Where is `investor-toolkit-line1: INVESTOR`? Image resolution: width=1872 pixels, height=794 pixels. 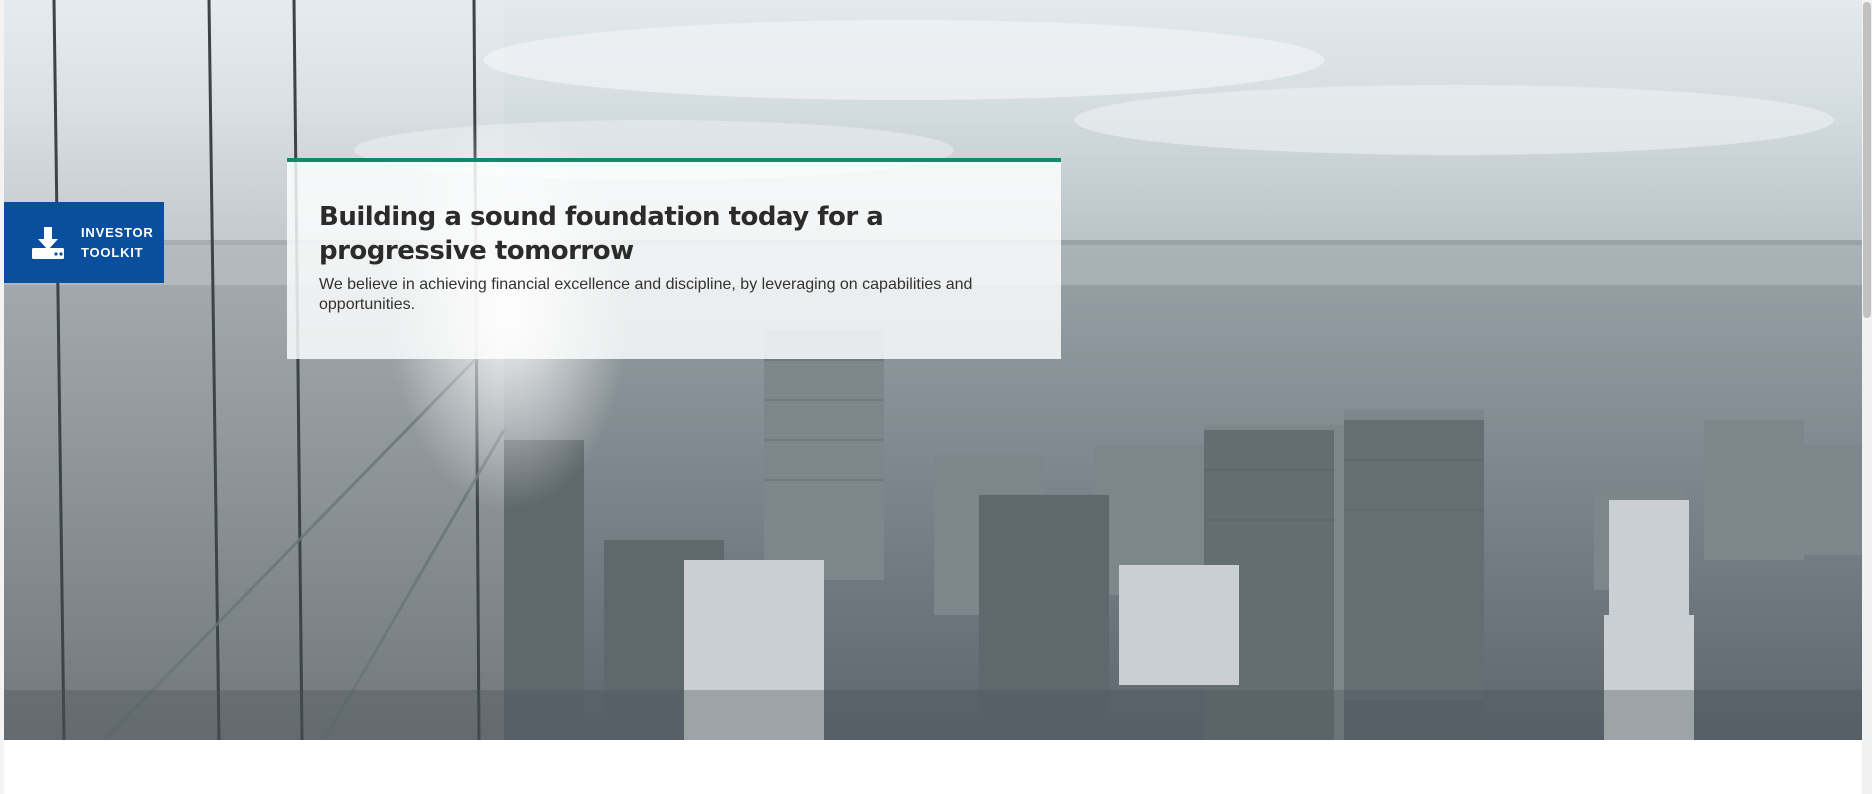
investor-toolkit-line1: INVESTOR is located at coordinates (117, 232).